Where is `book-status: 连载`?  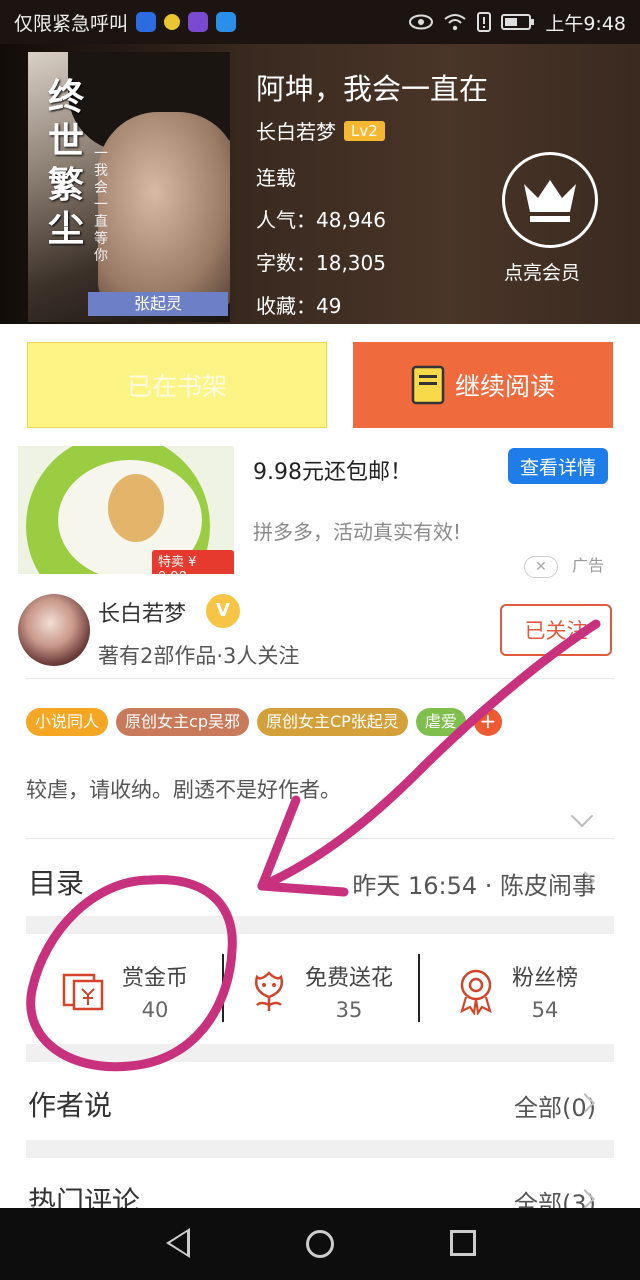 book-status: 连载 is located at coordinates (276, 178).